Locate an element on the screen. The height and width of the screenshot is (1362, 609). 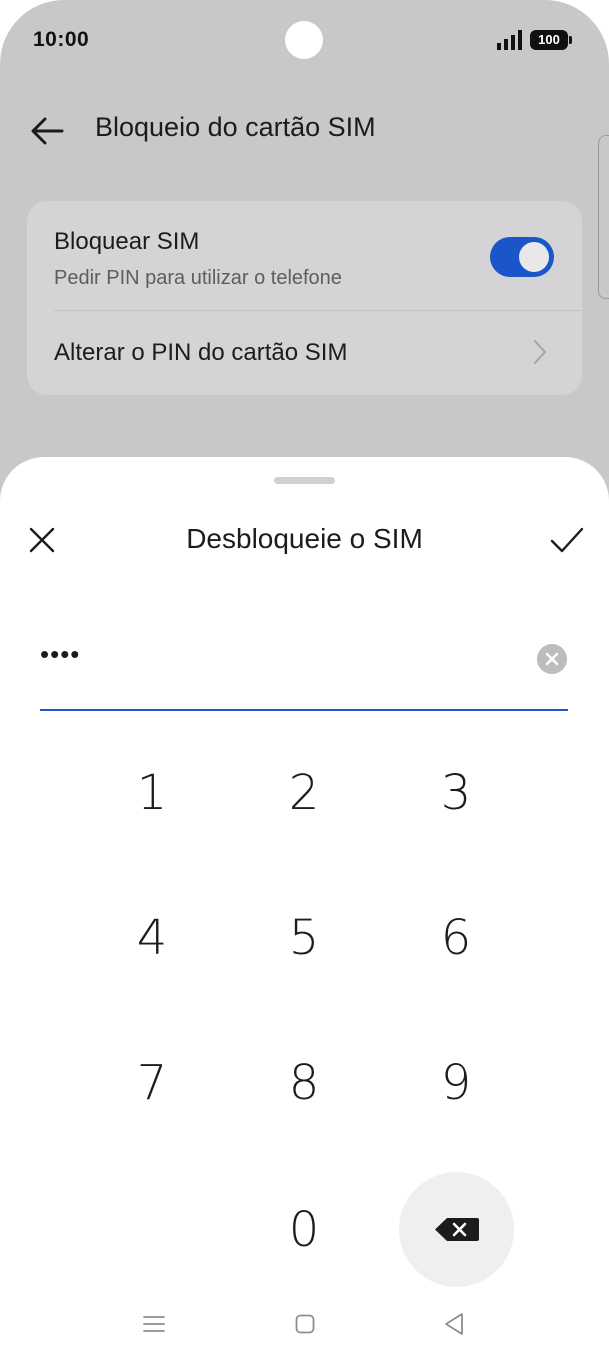
pin-input-underline is located at coordinates (304, 710).